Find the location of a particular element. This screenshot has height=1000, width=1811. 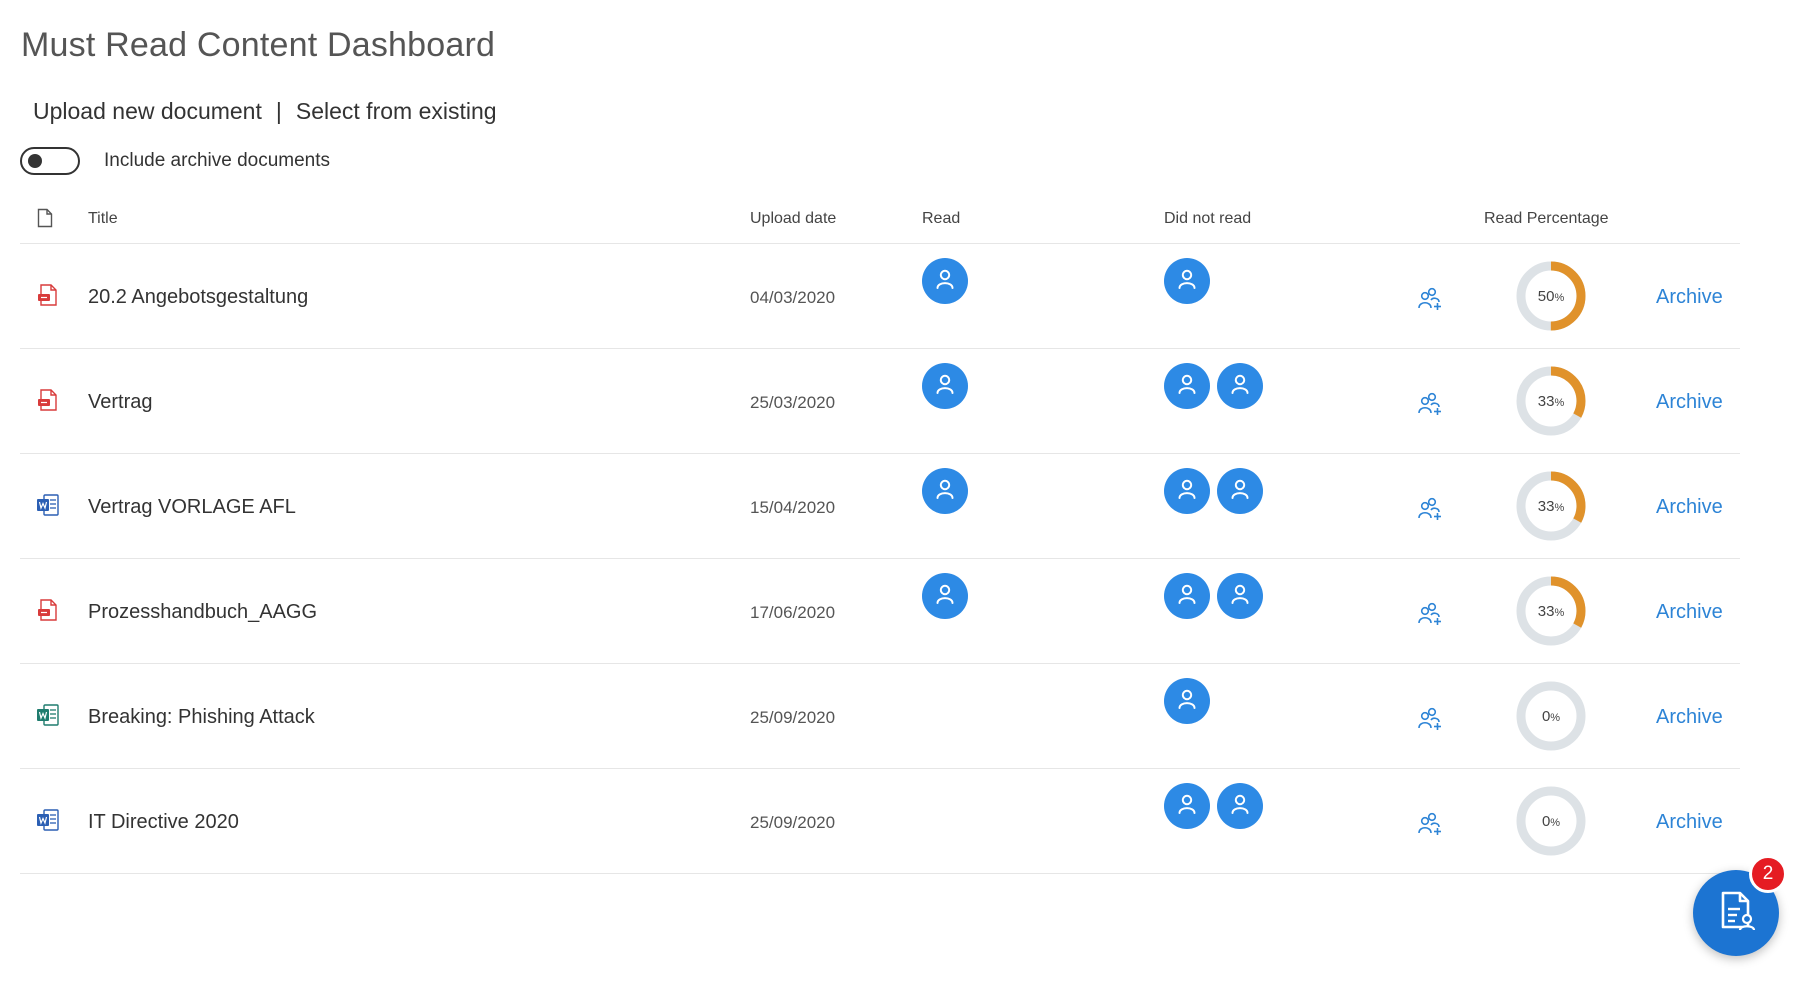

column-header-did-not-read: Did not read is located at coordinates (1207, 219).